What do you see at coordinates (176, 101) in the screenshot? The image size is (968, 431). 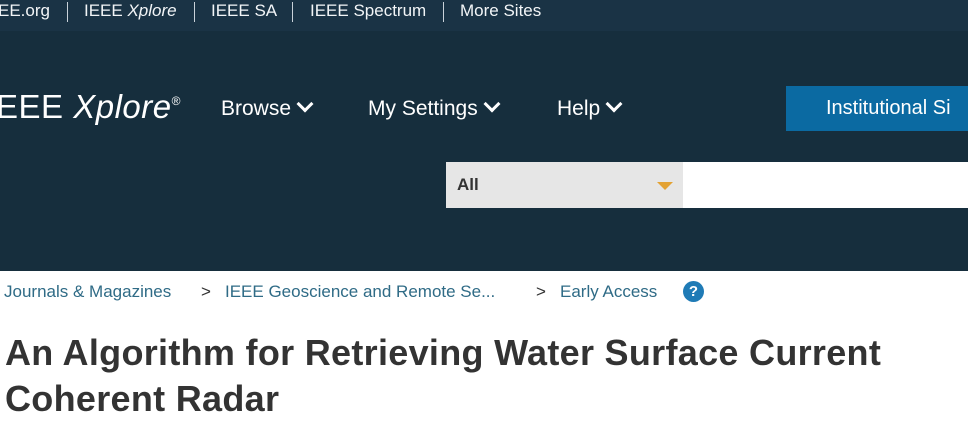 I see `registered-mark: ®` at bounding box center [176, 101].